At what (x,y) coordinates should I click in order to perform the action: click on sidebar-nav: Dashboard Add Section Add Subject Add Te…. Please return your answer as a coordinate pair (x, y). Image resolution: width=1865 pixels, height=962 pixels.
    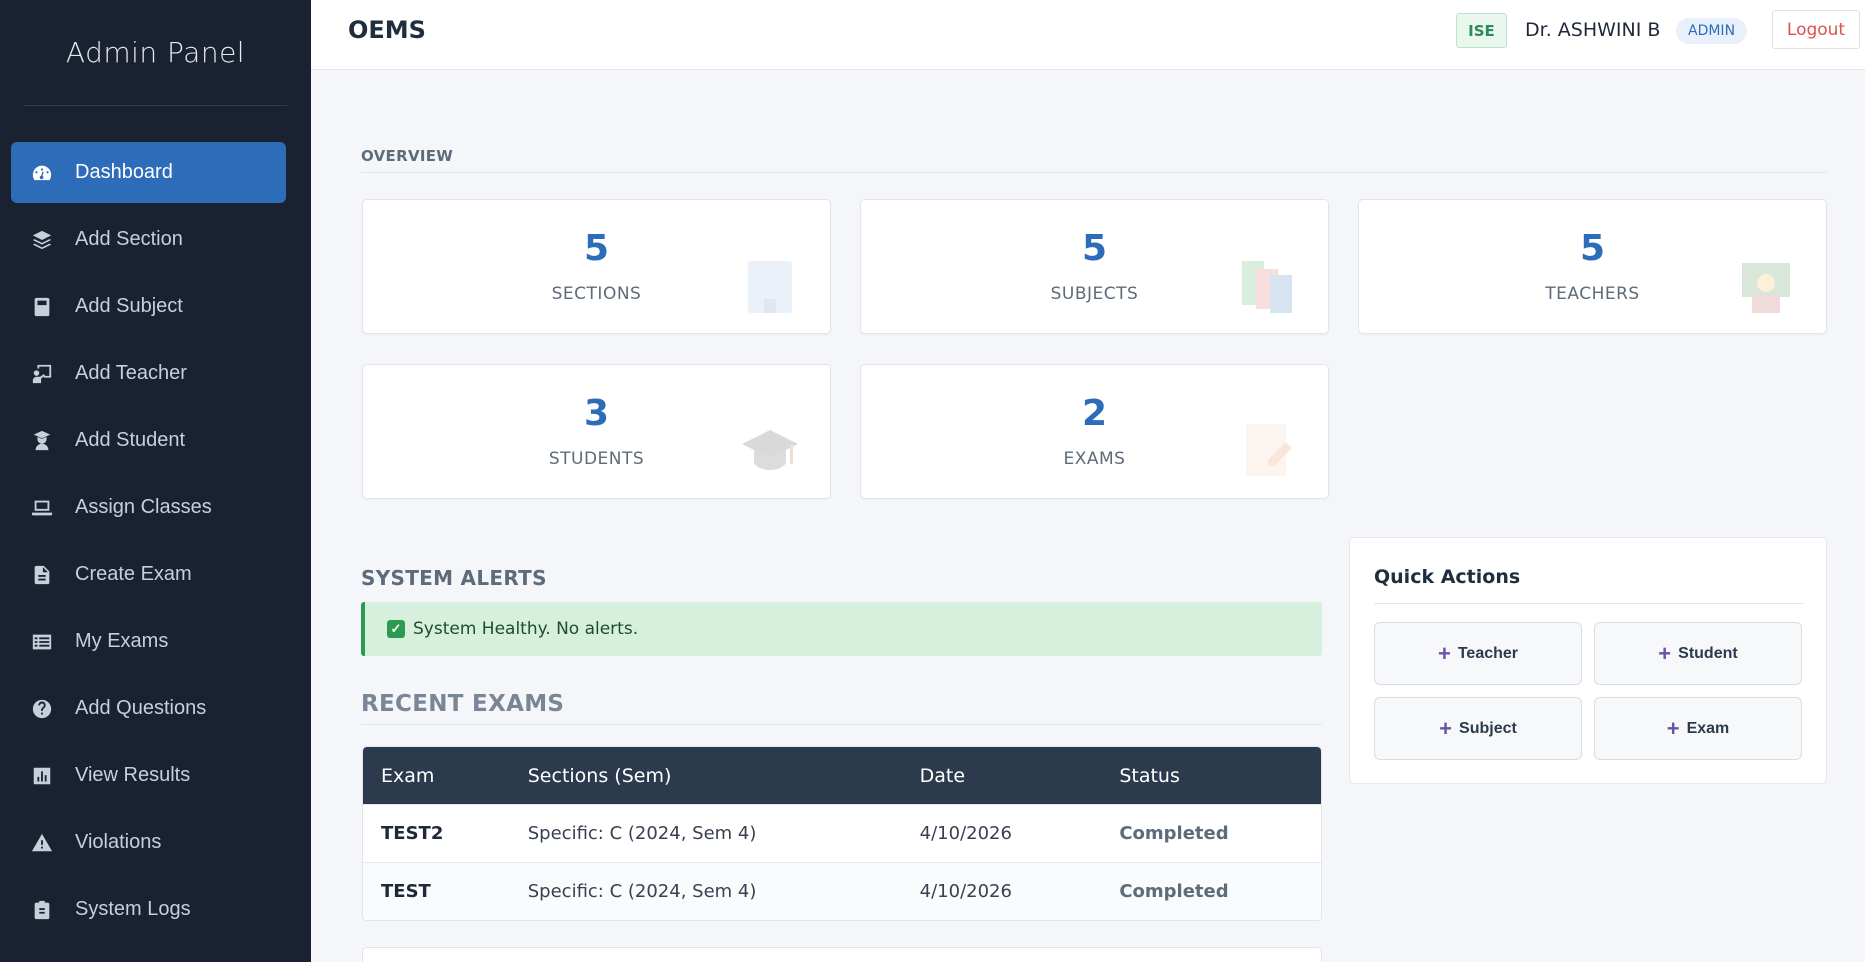
    Looking at the image, I should click on (155, 523).